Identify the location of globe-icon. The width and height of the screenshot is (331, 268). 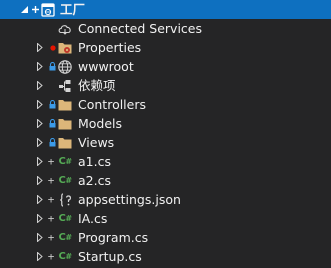
(65, 66).